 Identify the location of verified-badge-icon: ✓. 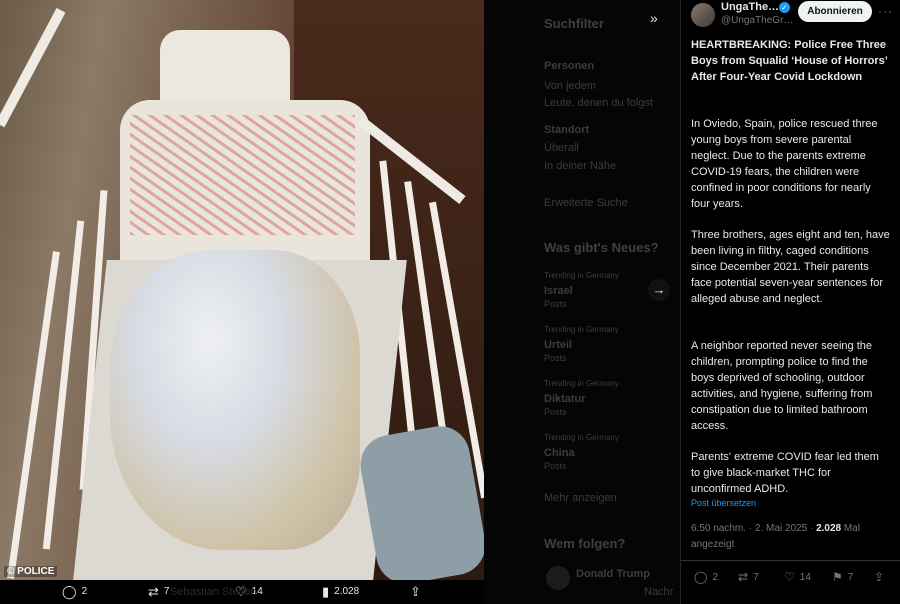
(784, 7).